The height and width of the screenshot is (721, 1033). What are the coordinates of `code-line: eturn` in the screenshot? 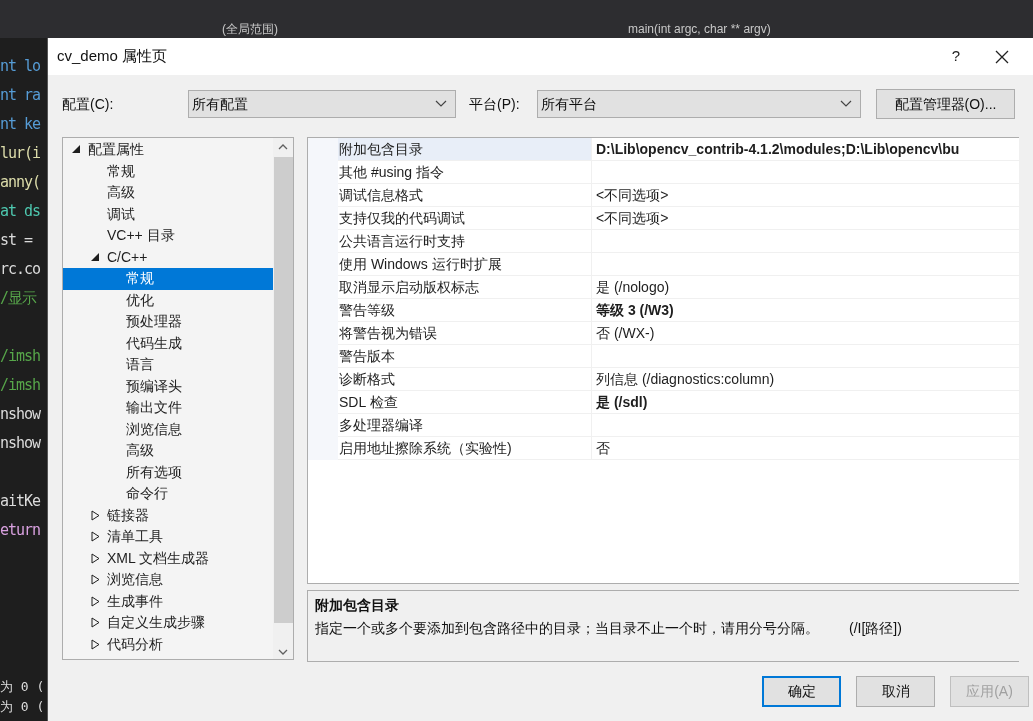 It's located at (20, 530).